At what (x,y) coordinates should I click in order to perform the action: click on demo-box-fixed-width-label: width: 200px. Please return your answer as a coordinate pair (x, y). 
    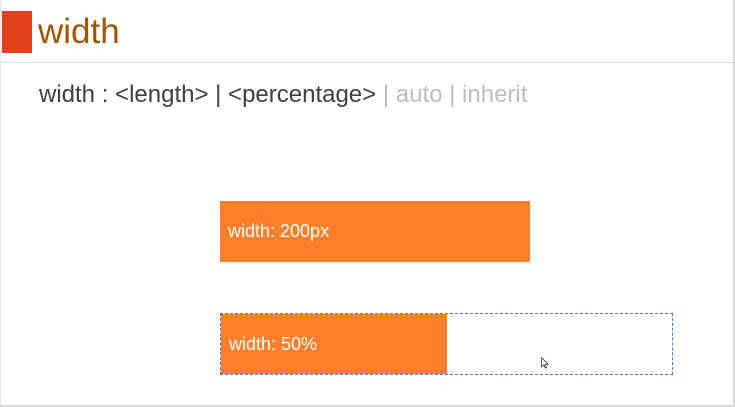
    Looking at the image, I should click on (279, 231).